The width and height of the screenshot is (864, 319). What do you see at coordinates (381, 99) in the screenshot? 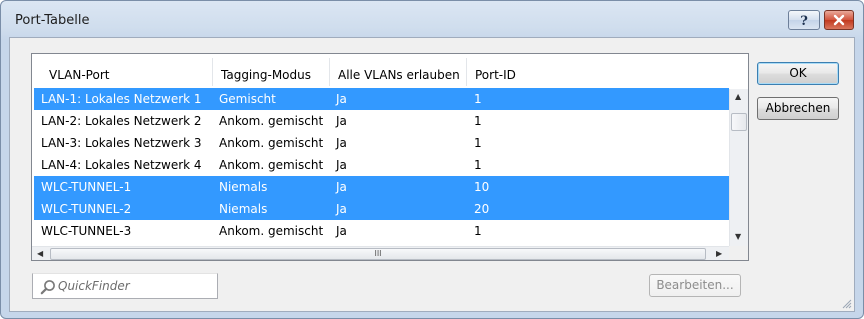
I see `table-row: LAN-1: Lokales Netzwerk 1 Gemischt Ja 1` at bounding box center [381, 99].